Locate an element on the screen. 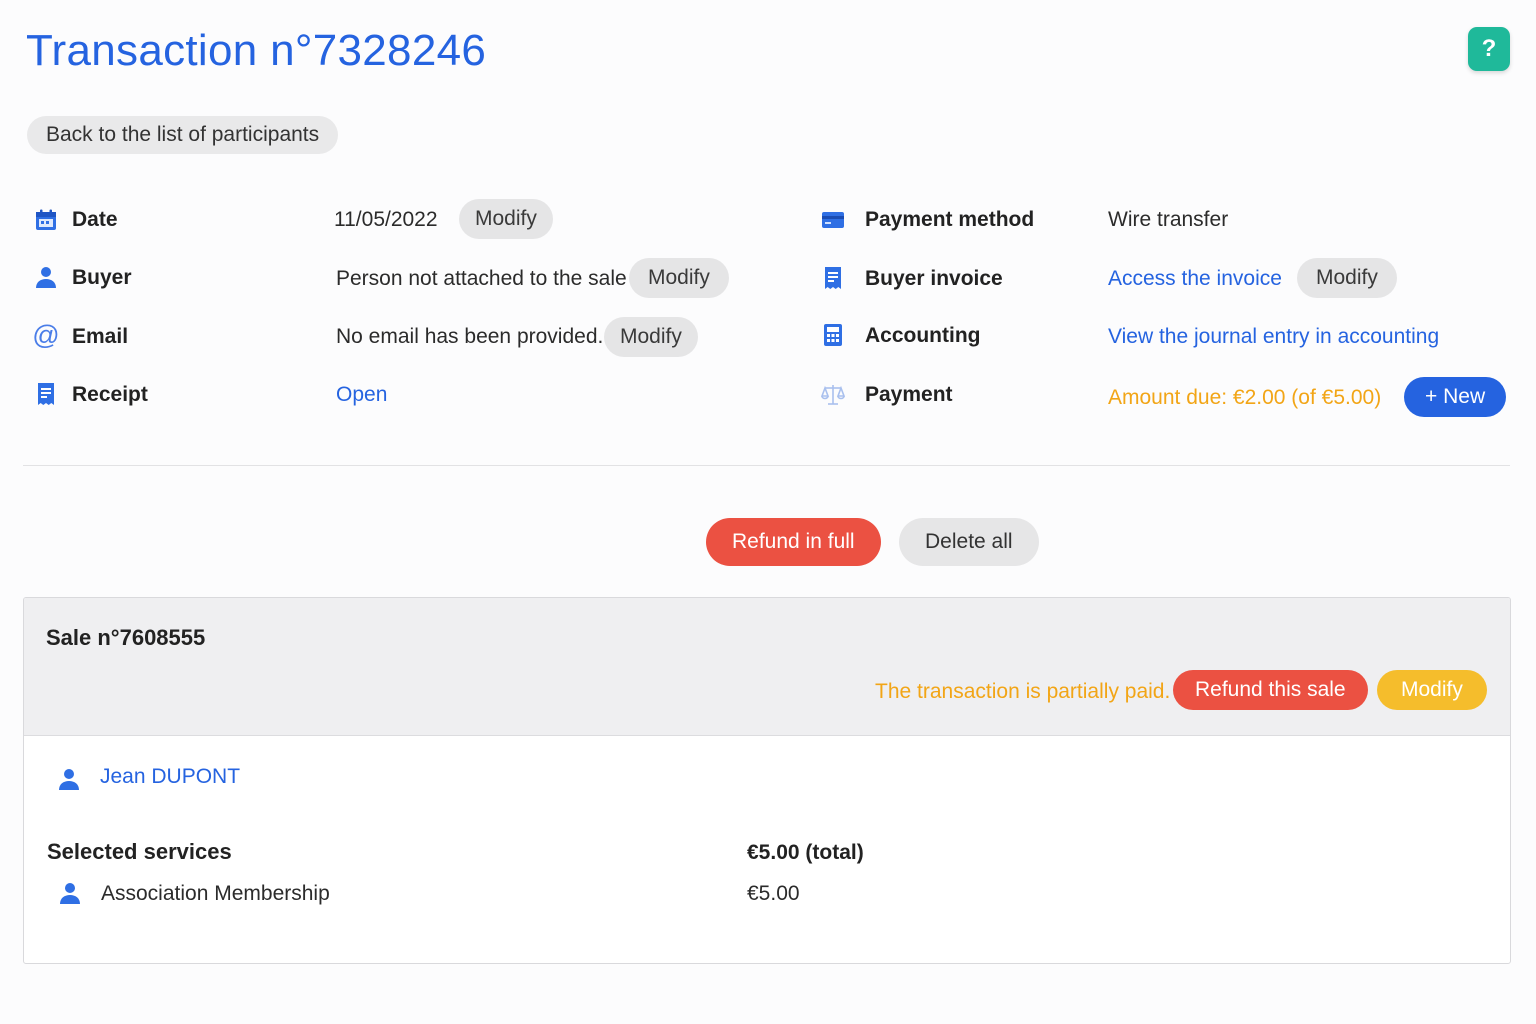 The height and width of the screenshot is (1024, 1536). amount-due-status: Amount due: €2.00 (of €5.00) is located at coordinates (1245, 397).